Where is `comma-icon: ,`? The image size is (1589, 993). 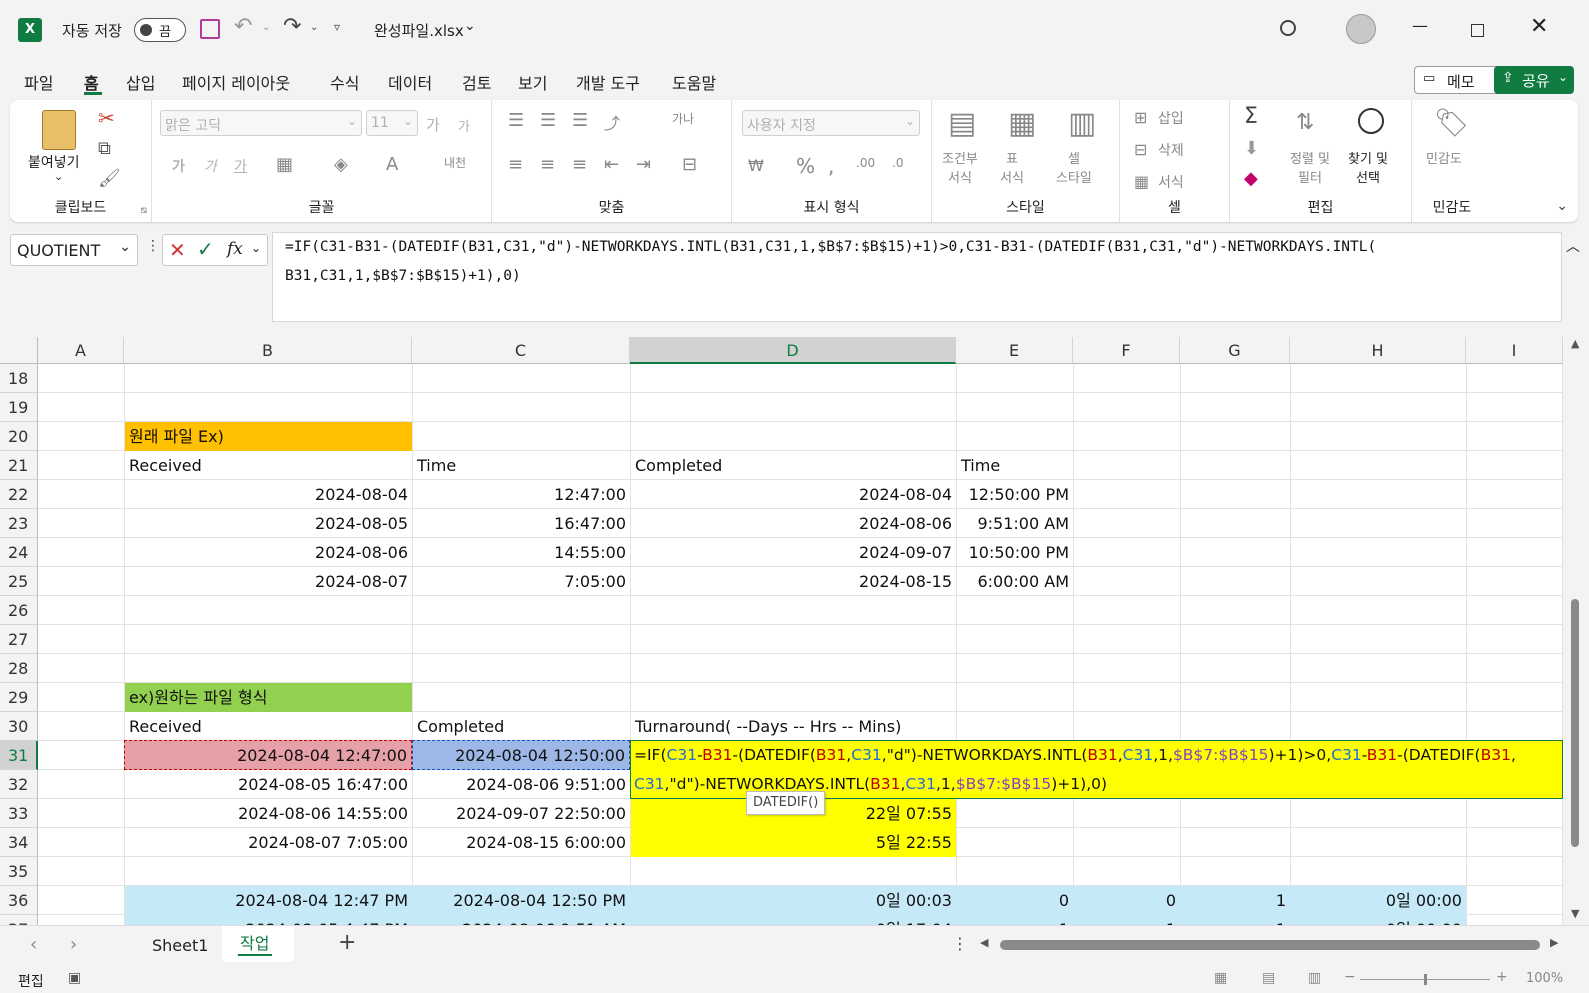 comma-icon: , is located at coordinates (831, 166).